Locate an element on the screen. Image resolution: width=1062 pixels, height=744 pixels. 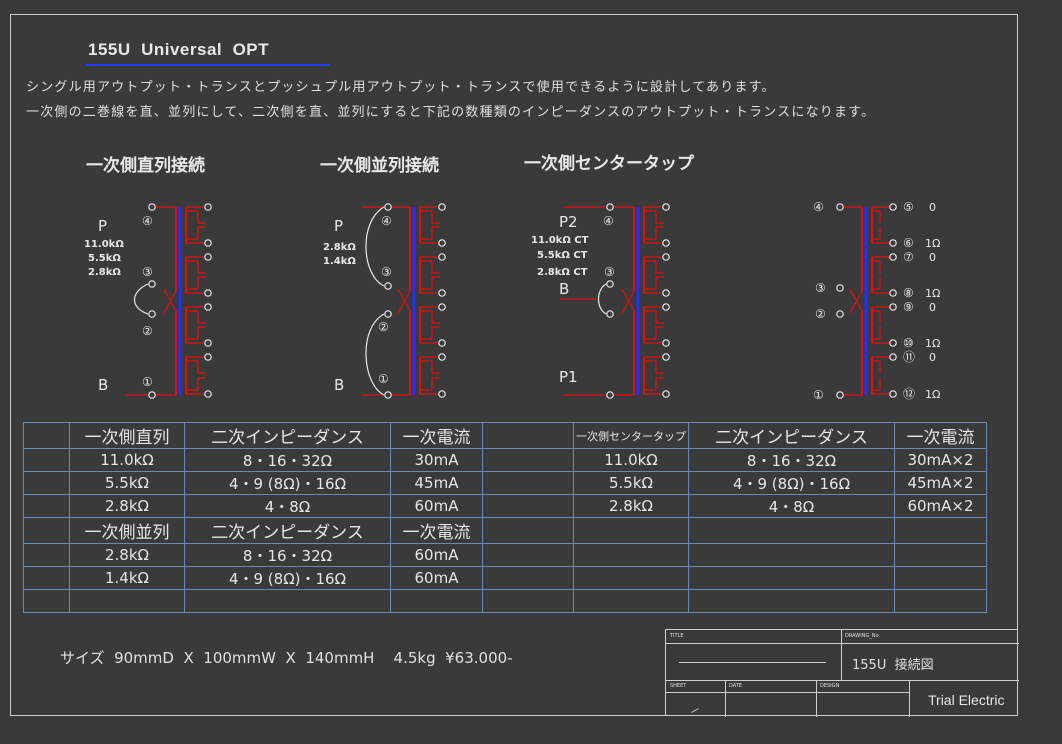
sheet-label: SHEET is located at coordinates (678, 686).